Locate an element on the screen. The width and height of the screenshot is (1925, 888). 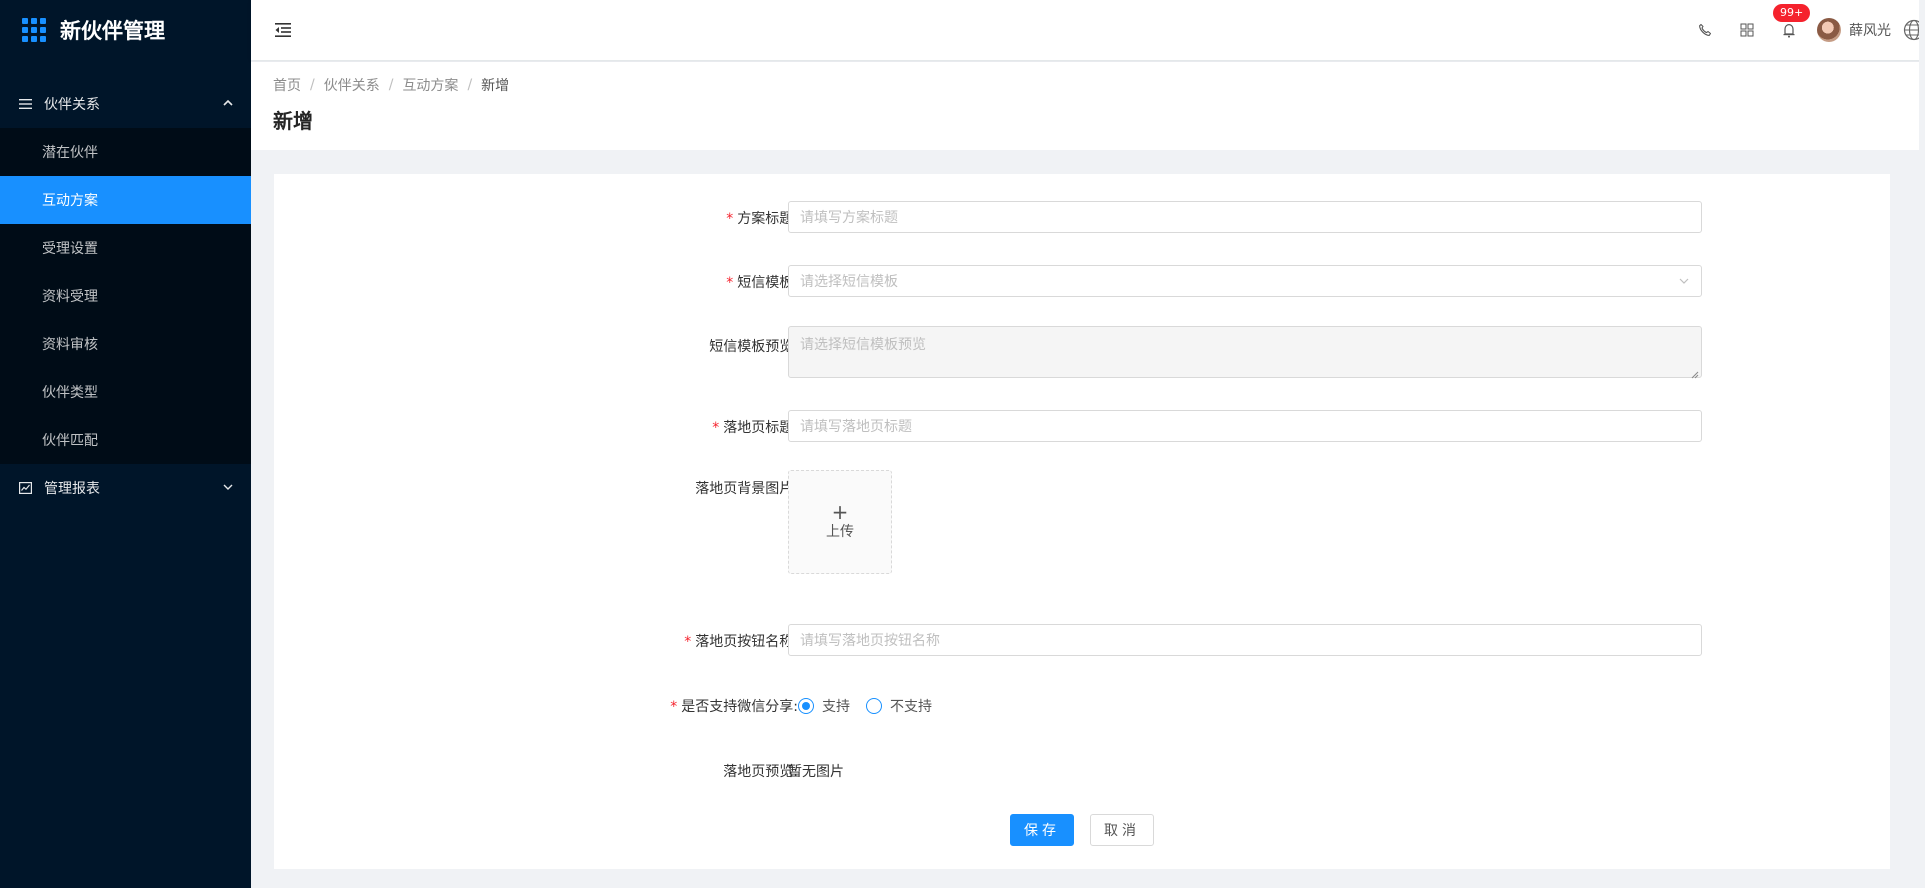
sidebar-item-potential-partners: 潜在伙伴 is located at coordinates (125, 152).